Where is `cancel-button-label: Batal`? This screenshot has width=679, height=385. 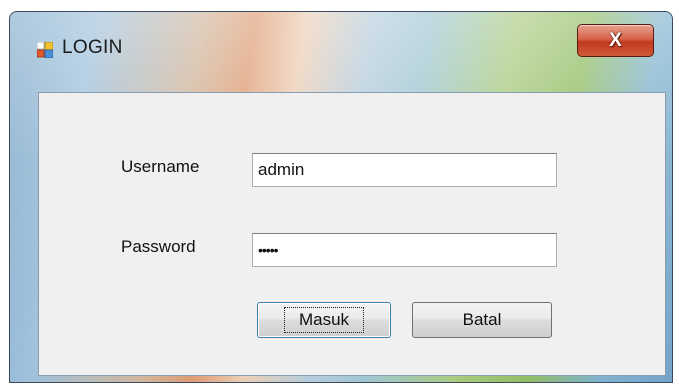 cancel-button-label: Batal is located at coordinates (482, 319).